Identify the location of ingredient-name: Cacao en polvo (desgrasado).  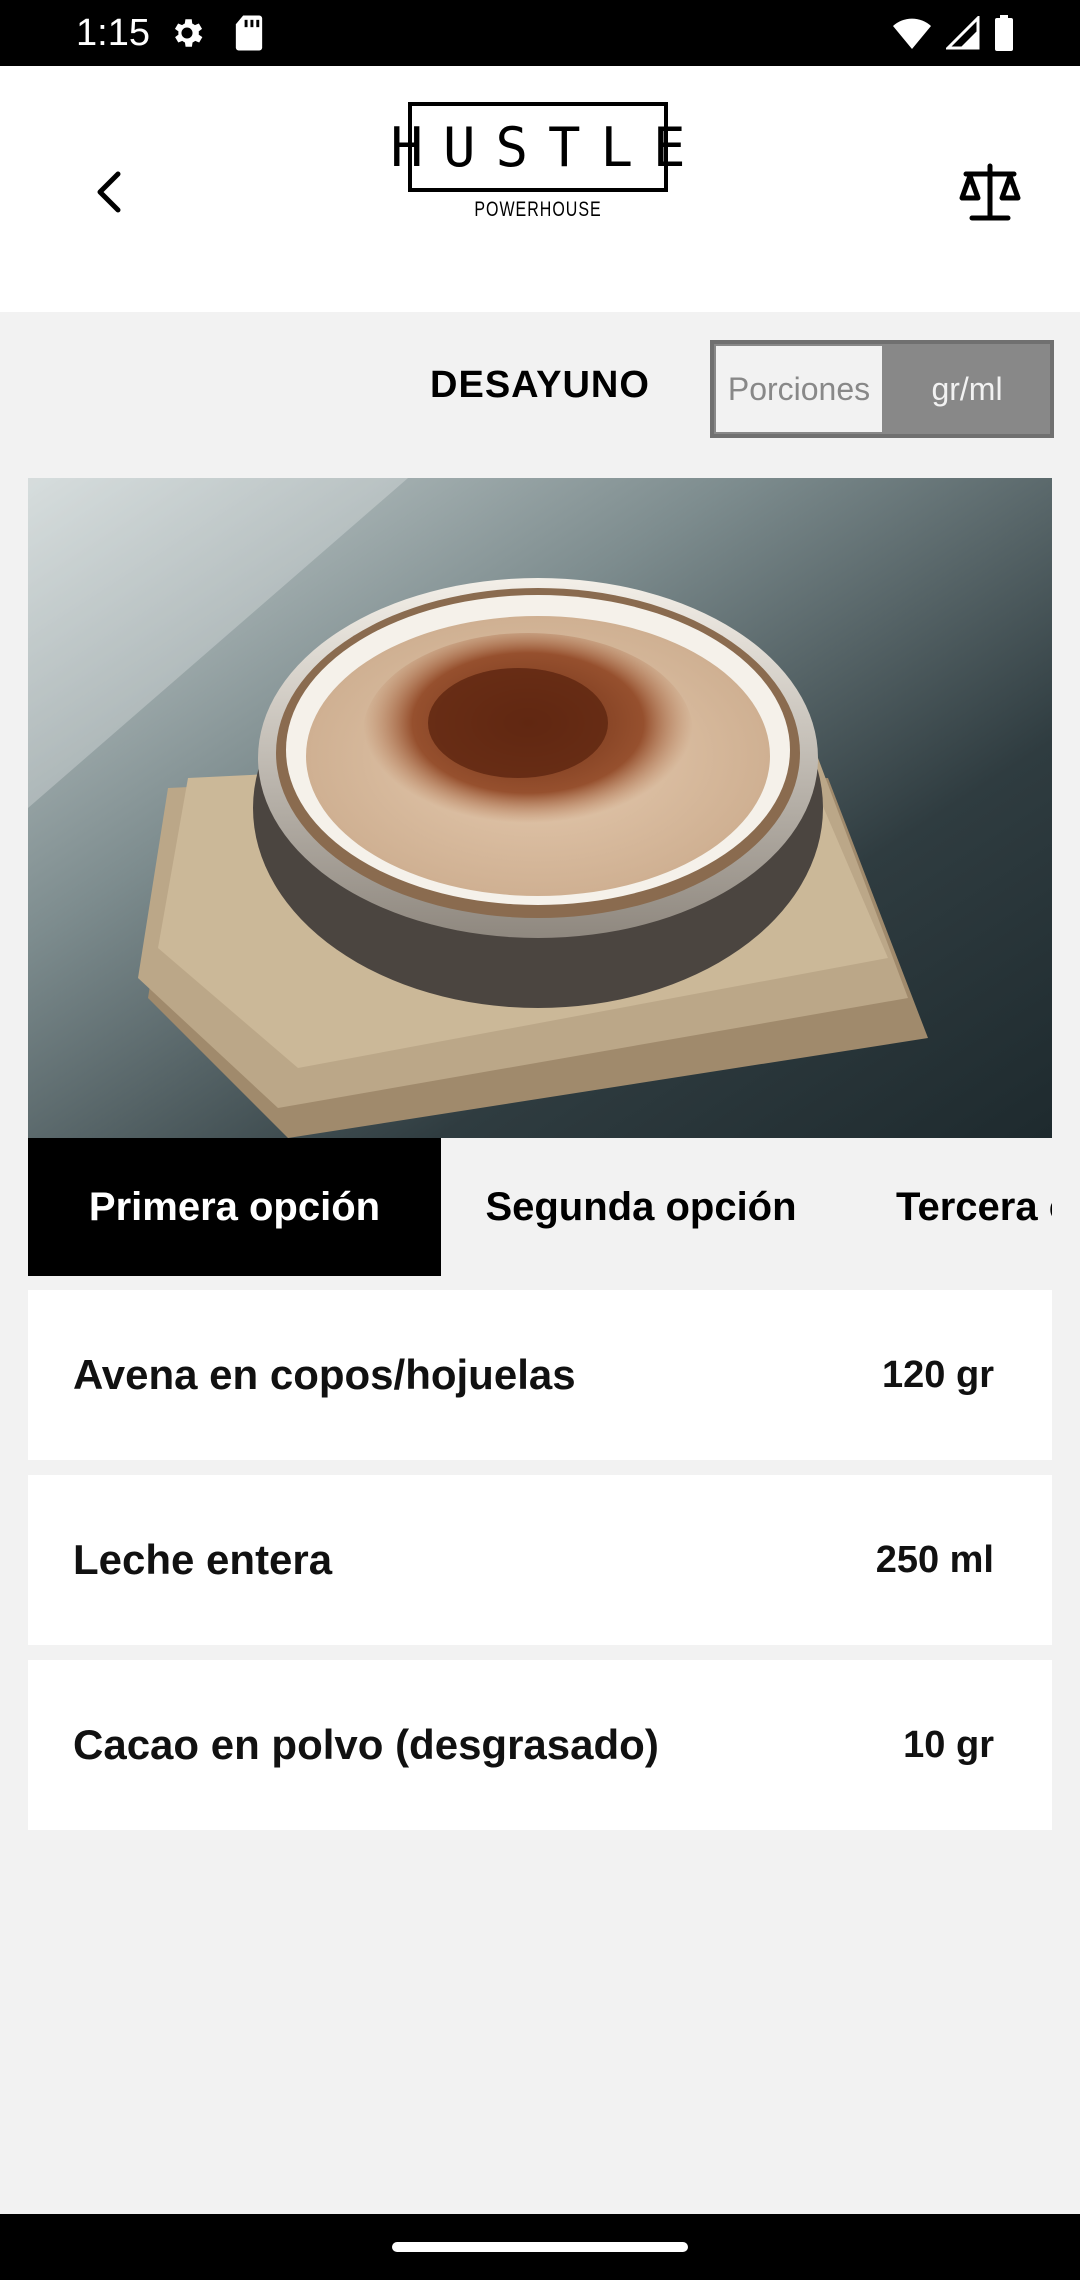
(366, 1744).